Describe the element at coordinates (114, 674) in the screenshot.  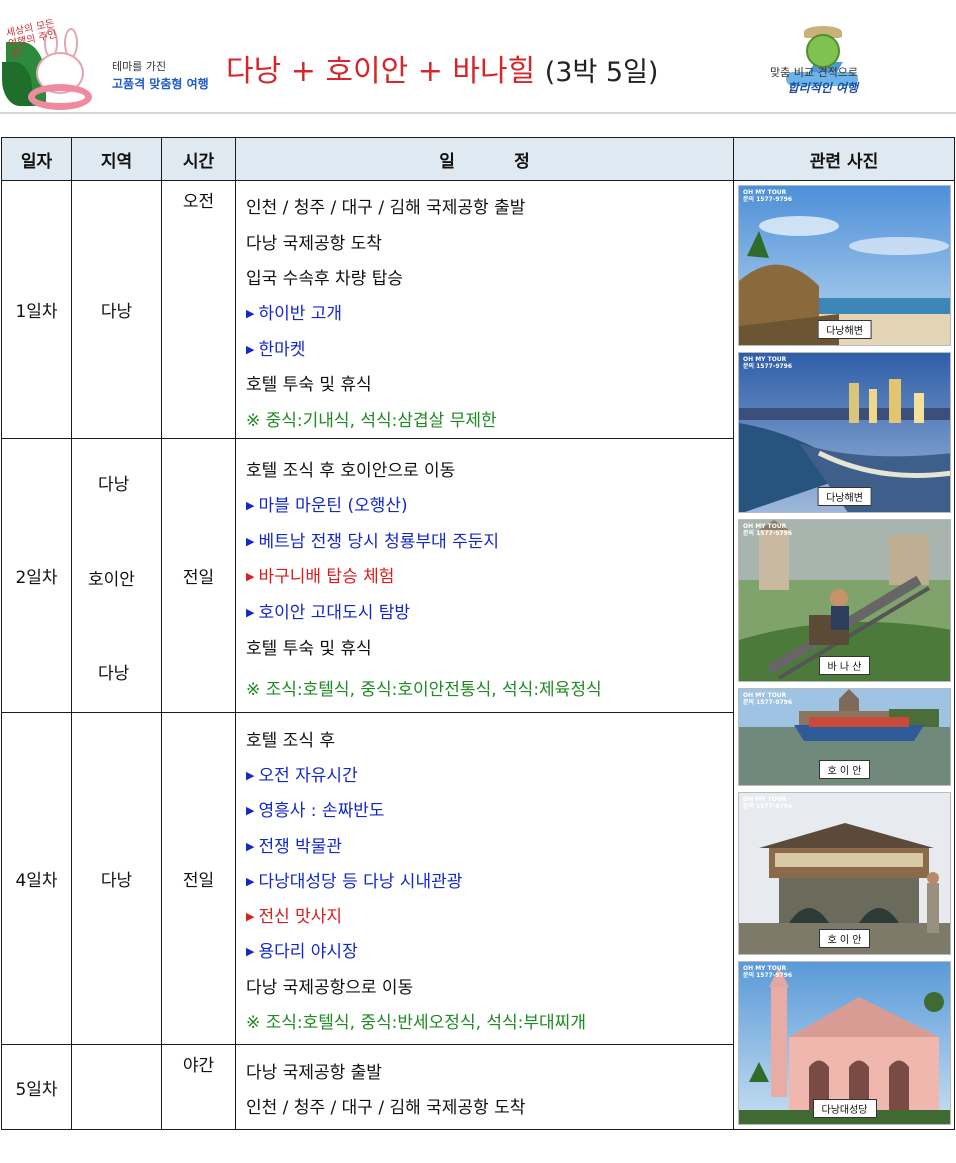
I see `day2-region-3: 다낭` at that location.